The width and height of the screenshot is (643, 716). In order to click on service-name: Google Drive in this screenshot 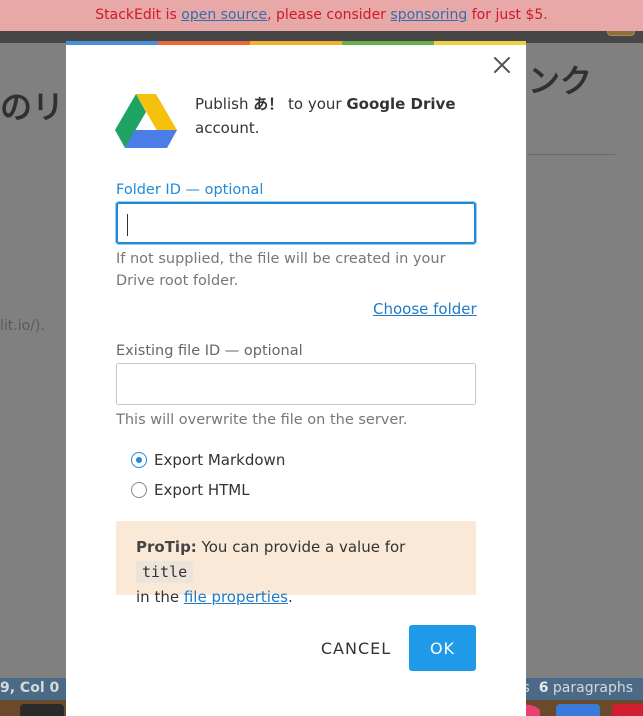, I will do `click(401, 104)`.